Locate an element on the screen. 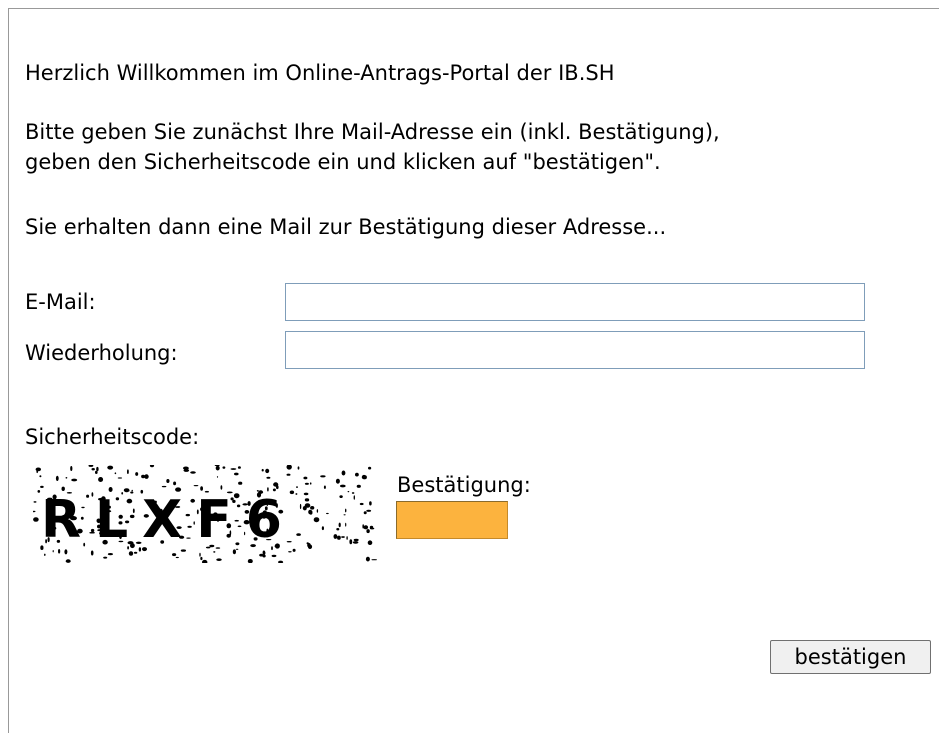 The width and height of the screenshot is (939, 733). confirmation-label: Bestätigung: is located at coordinates (464, 485).